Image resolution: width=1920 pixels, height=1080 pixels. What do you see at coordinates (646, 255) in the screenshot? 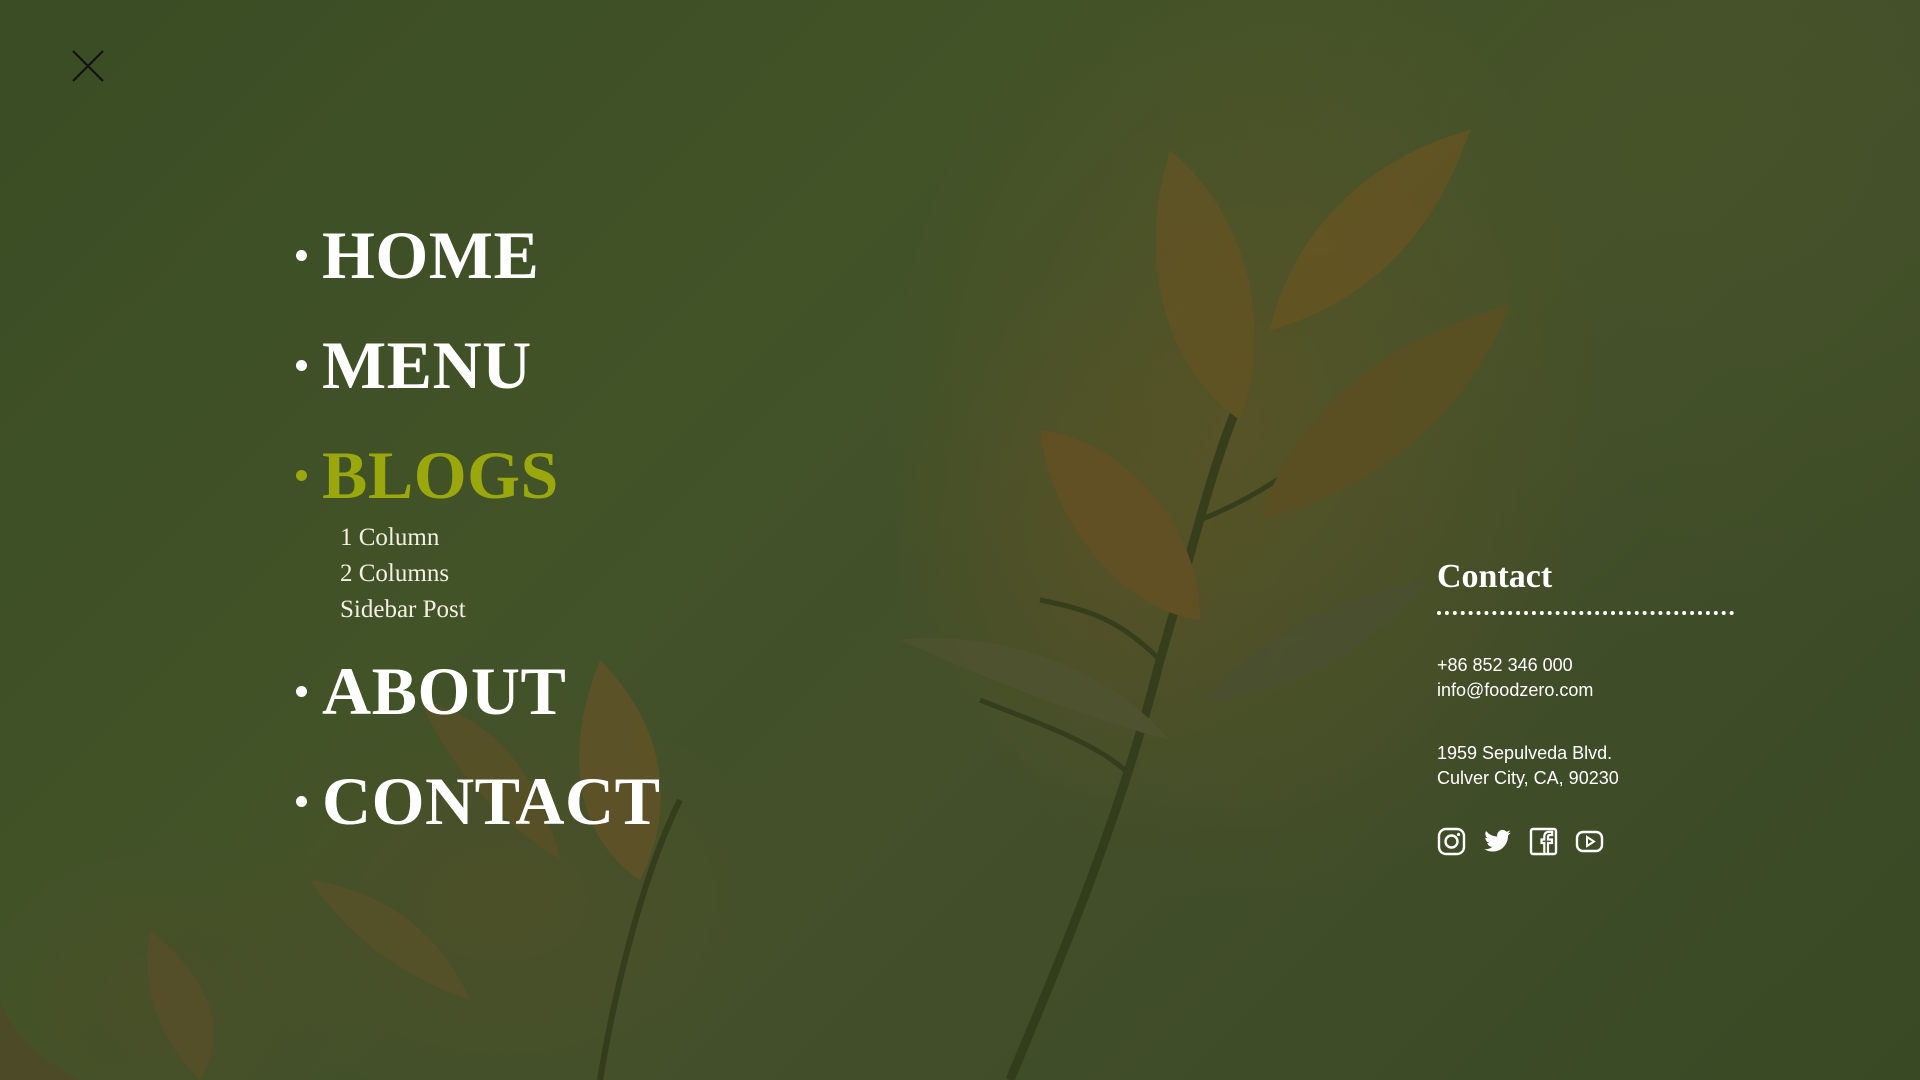
I see `nav-item-home: HOME` at bounding box center [646, 255].